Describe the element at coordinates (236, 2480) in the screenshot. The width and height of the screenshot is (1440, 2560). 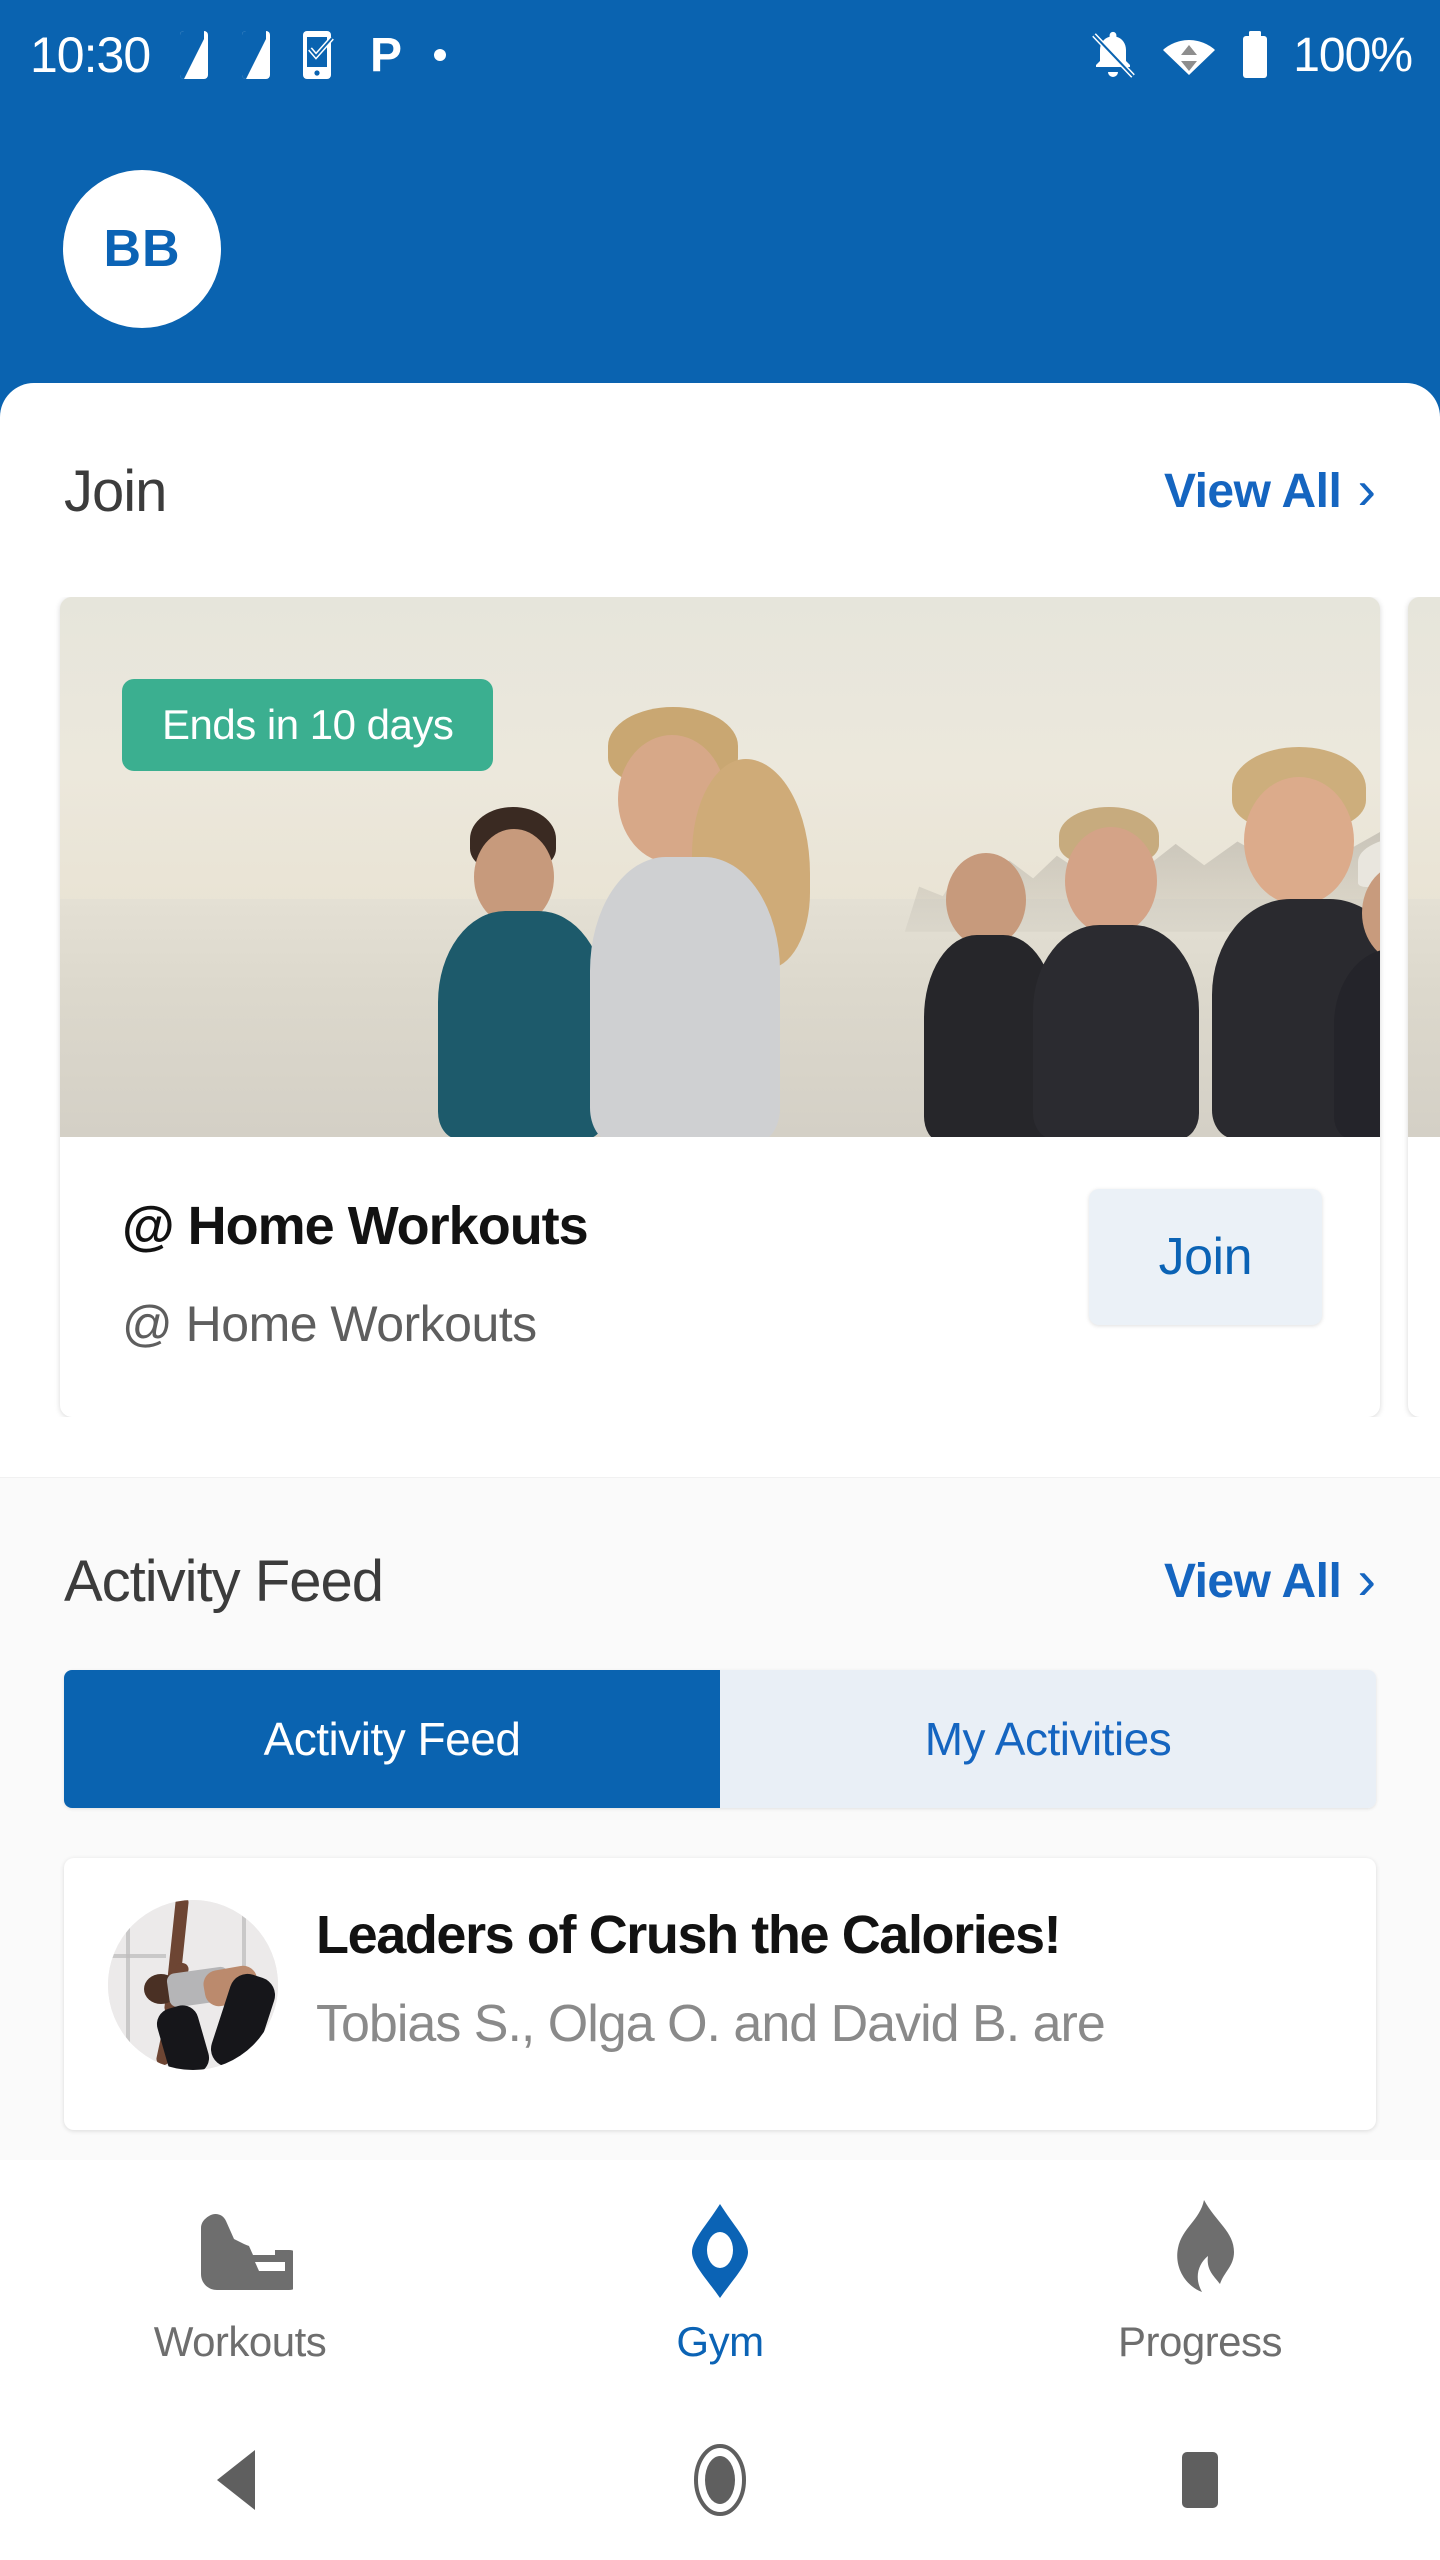
I see `back-icon` at that location.